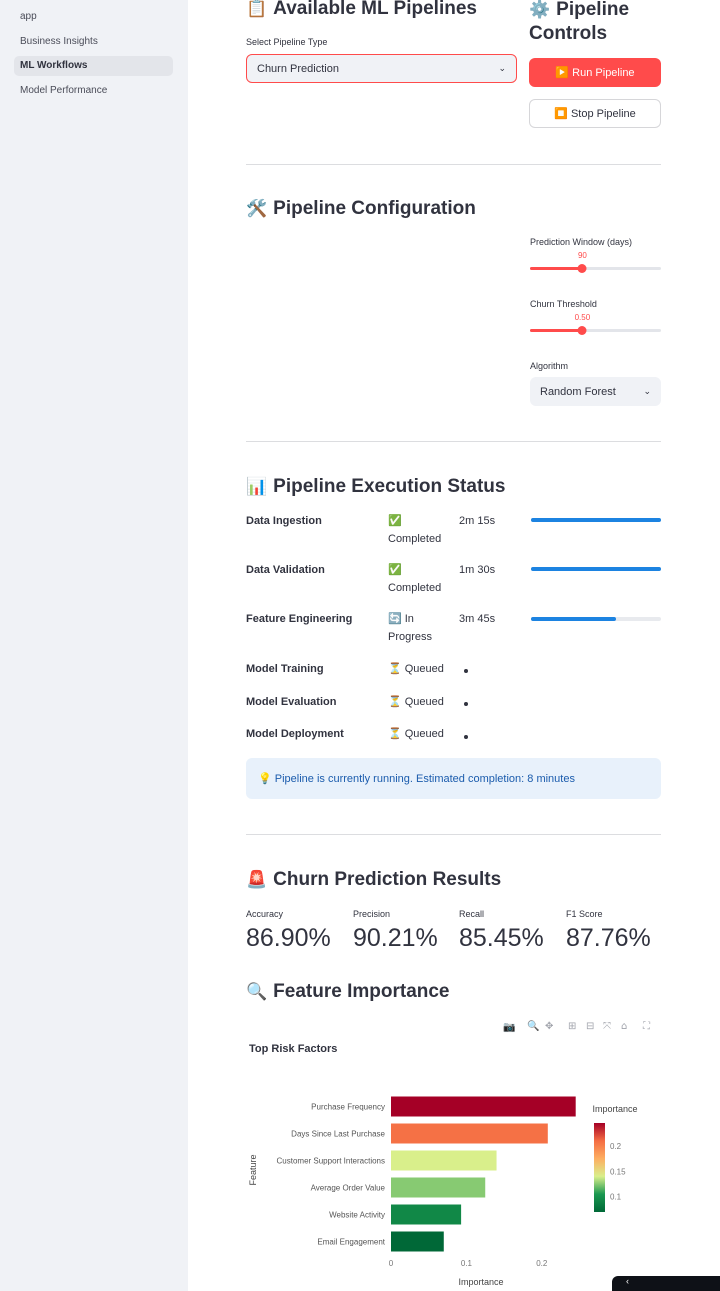  Describe the element at coordinates (331, 1161) in the screenshot. I see `category-label: Customer Support Interactions` at that location.